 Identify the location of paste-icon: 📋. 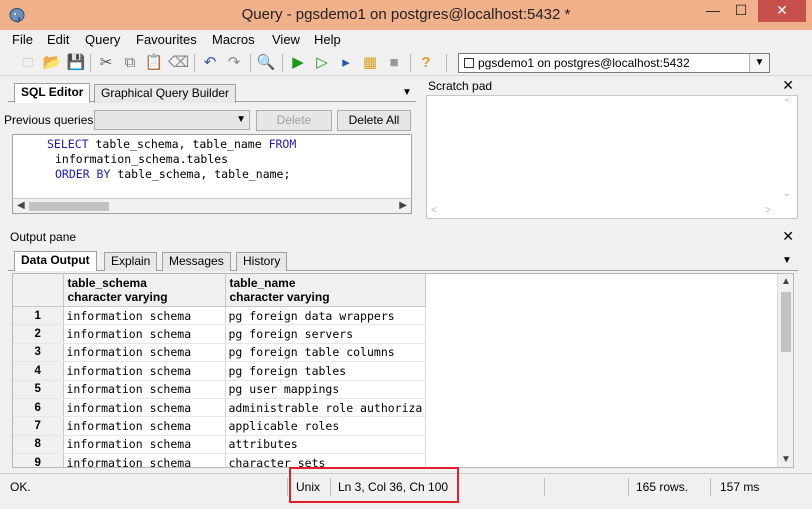
(154, 63).